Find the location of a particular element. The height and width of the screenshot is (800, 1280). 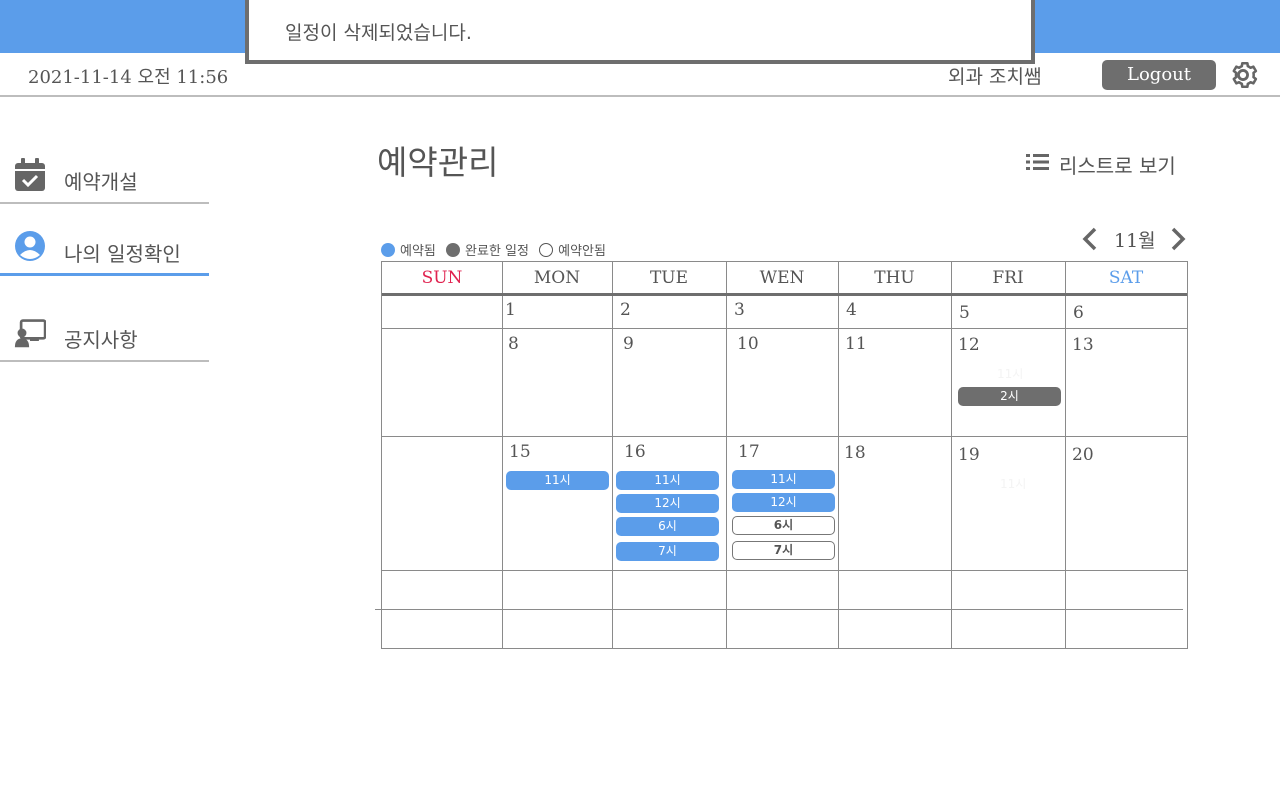

sidebar-item-notices: 공지사항 is located at coordinates (104, 335).